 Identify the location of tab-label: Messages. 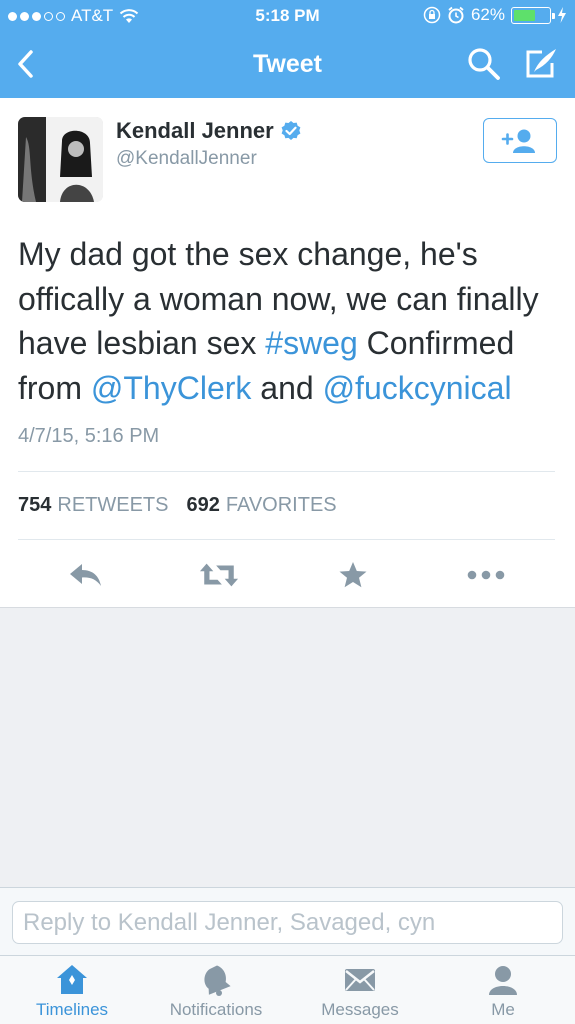
(360, 1009).